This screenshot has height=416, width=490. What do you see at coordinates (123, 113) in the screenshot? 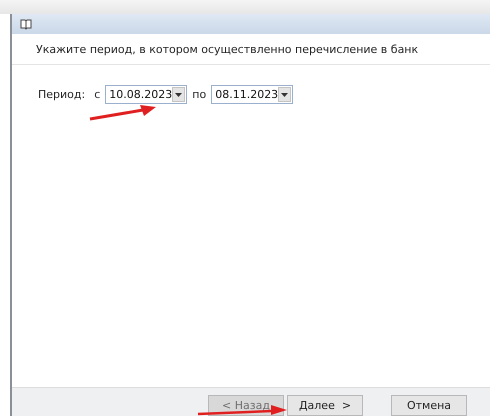
I see `annotation-arrow` at bounding box center [123, 113].